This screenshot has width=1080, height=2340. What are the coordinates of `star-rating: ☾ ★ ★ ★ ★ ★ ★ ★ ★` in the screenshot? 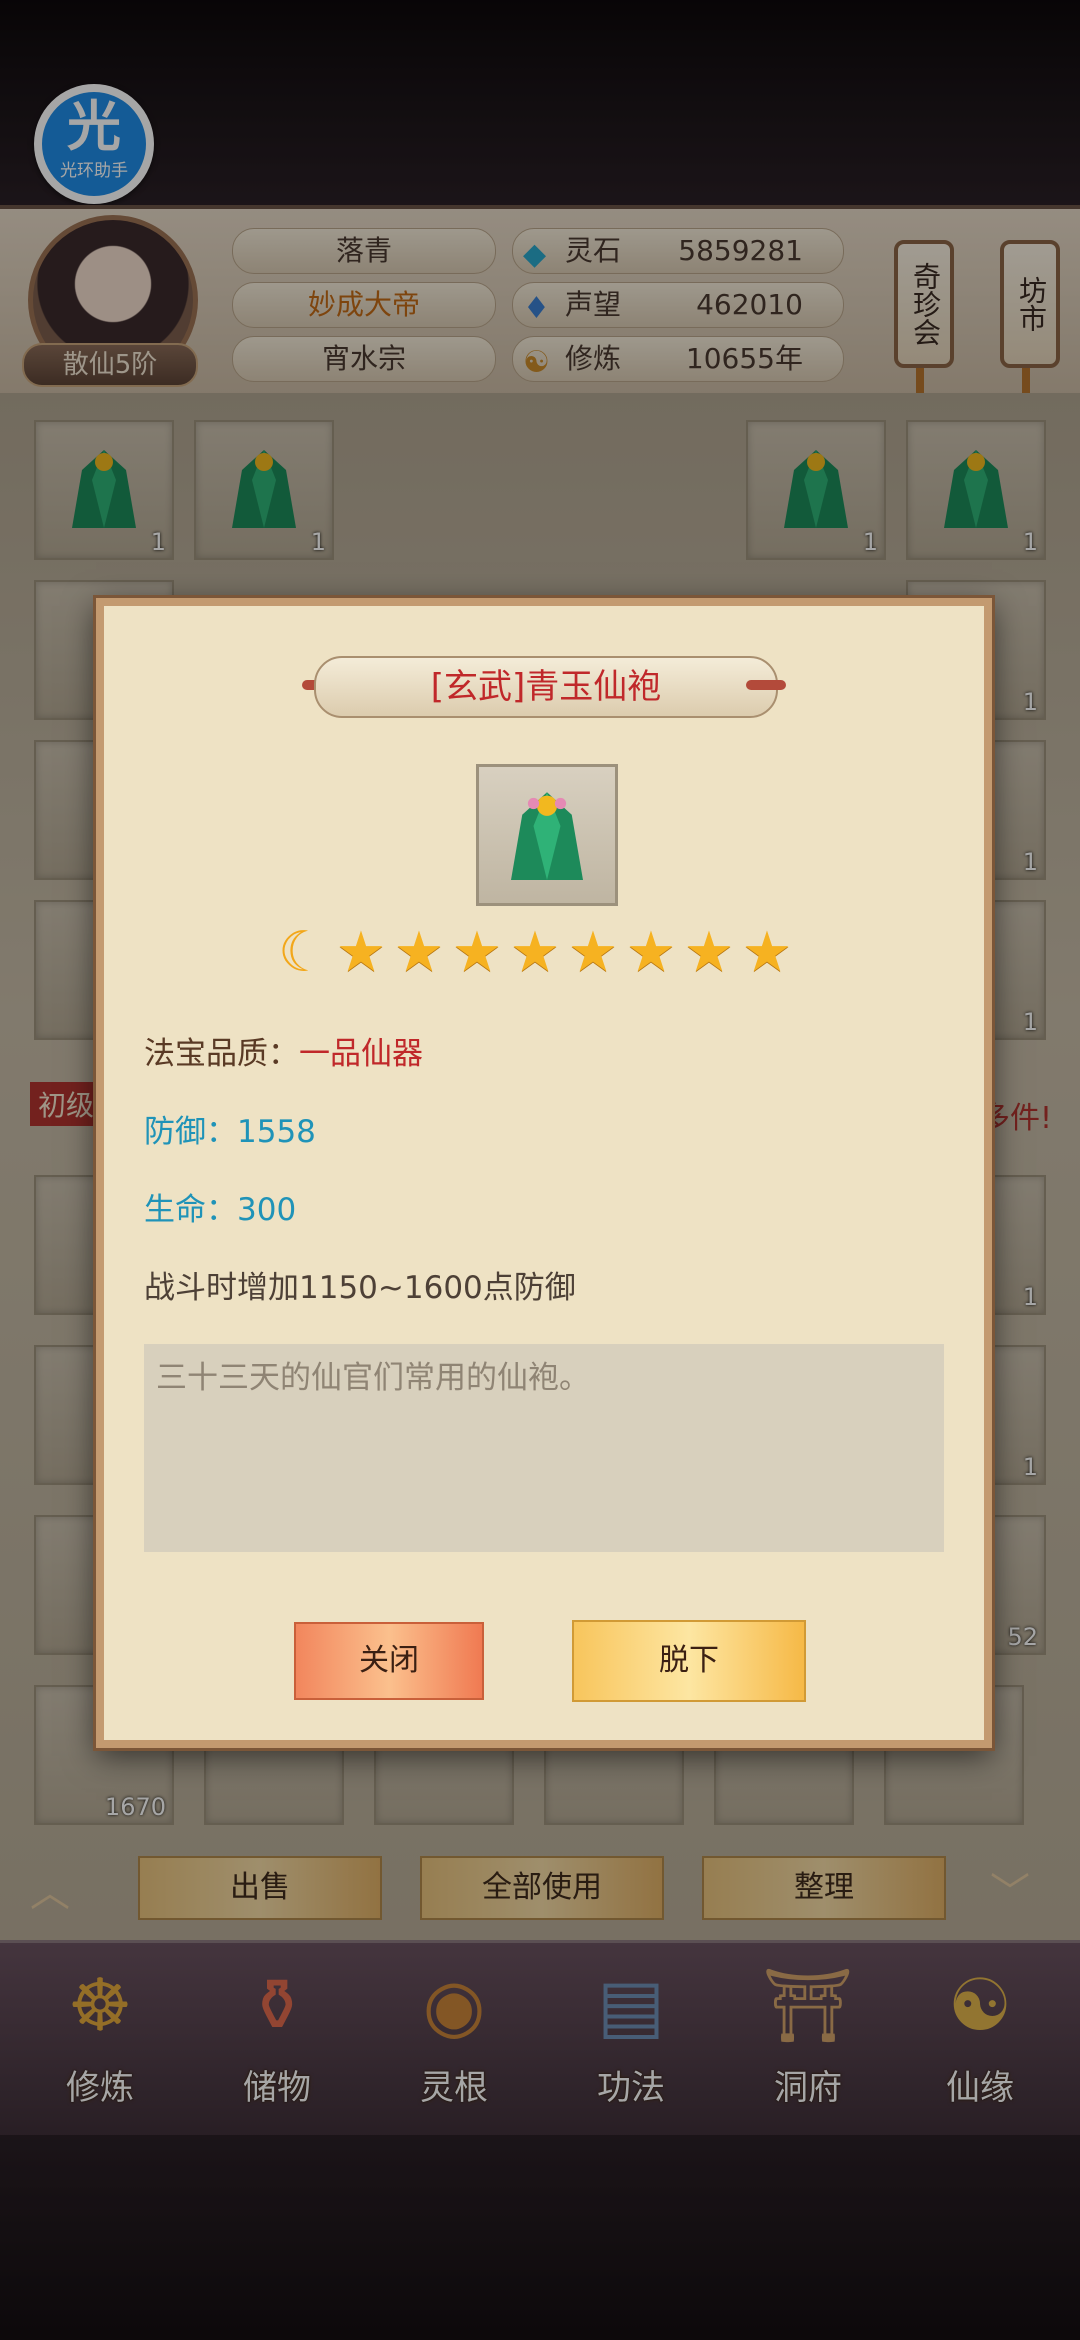 It's located at (544, 957).